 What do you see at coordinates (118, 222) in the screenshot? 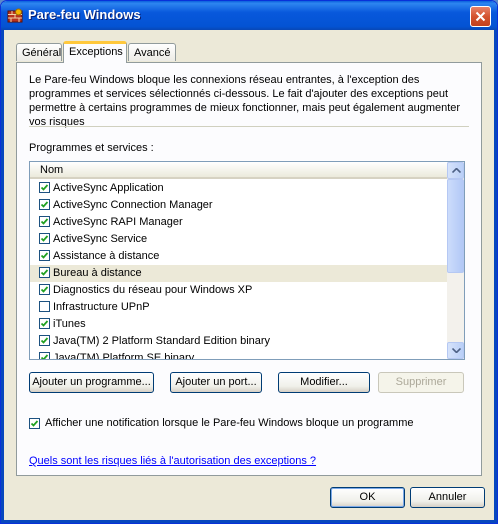
I see `list-item-label: ActiveSync RAPI Manager` at bounding box center [118, 222].